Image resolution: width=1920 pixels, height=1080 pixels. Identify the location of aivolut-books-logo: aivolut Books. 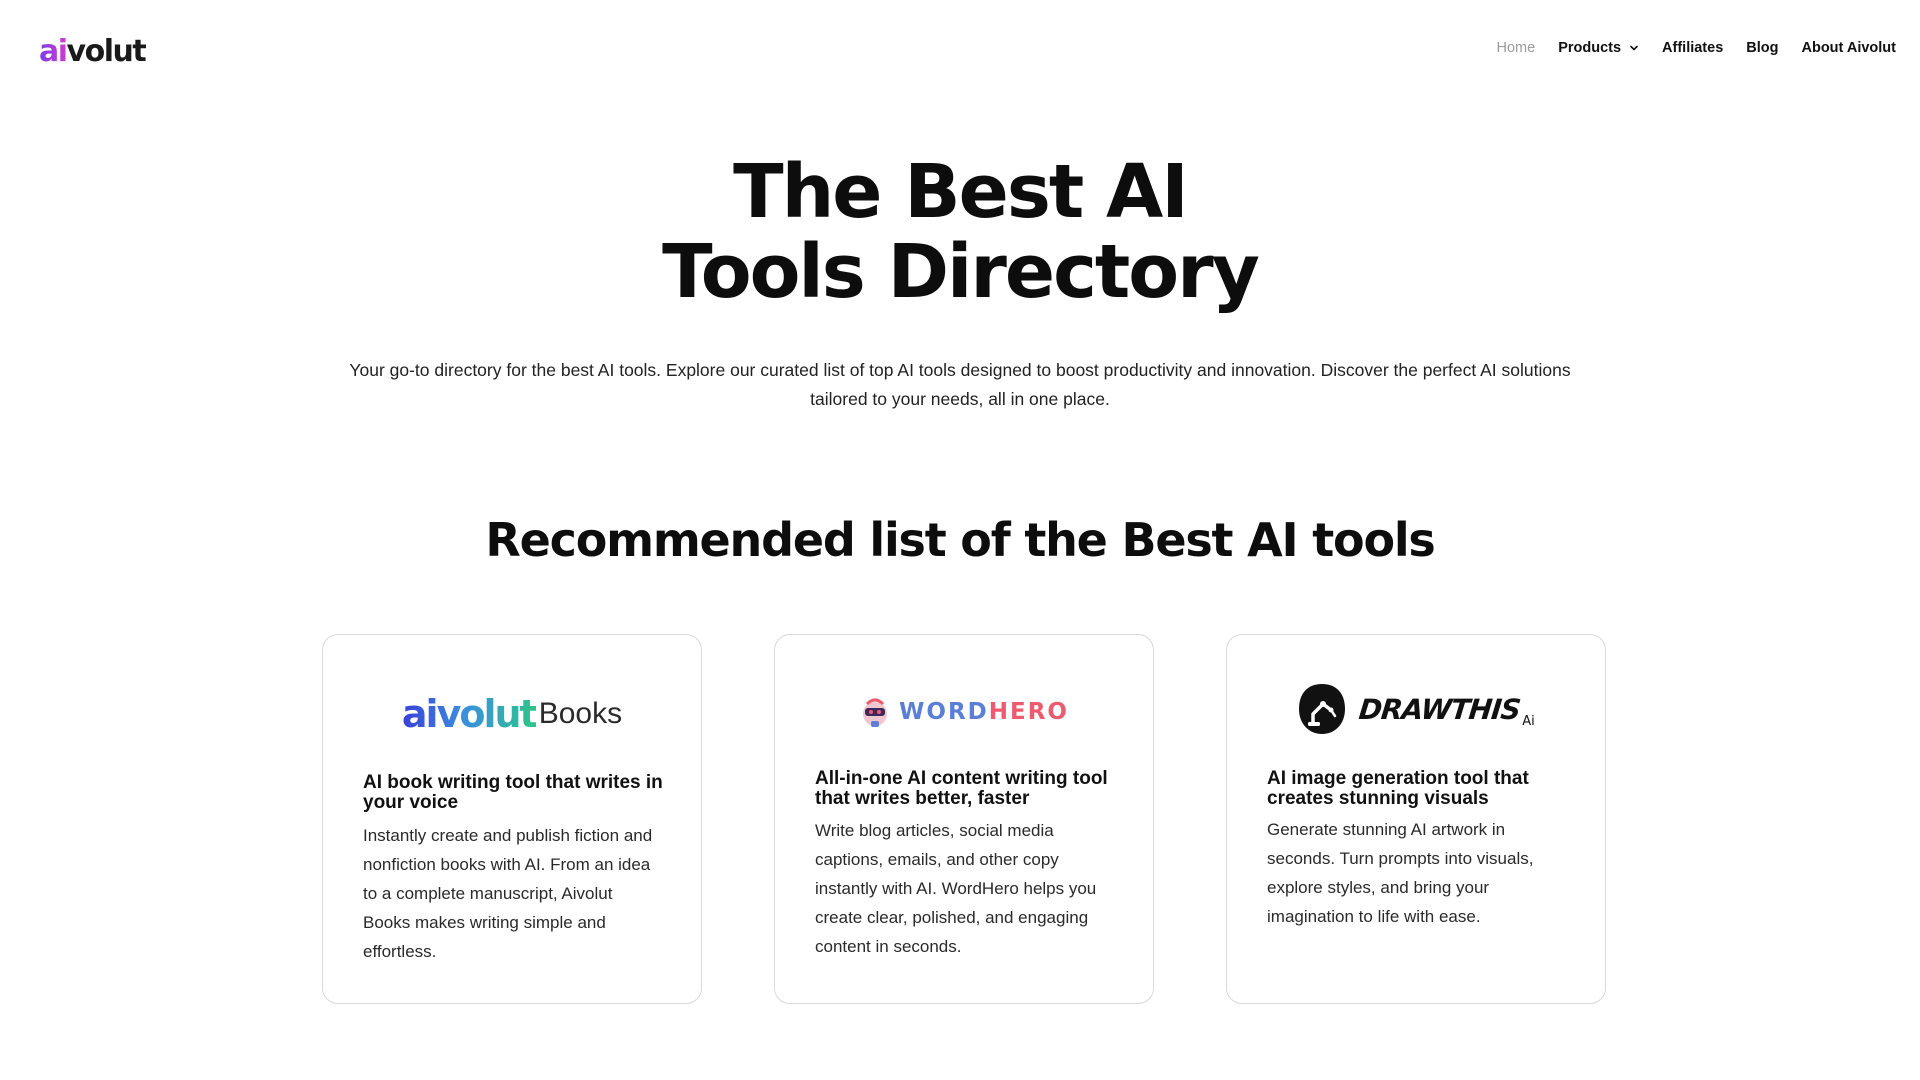
(512, 714).